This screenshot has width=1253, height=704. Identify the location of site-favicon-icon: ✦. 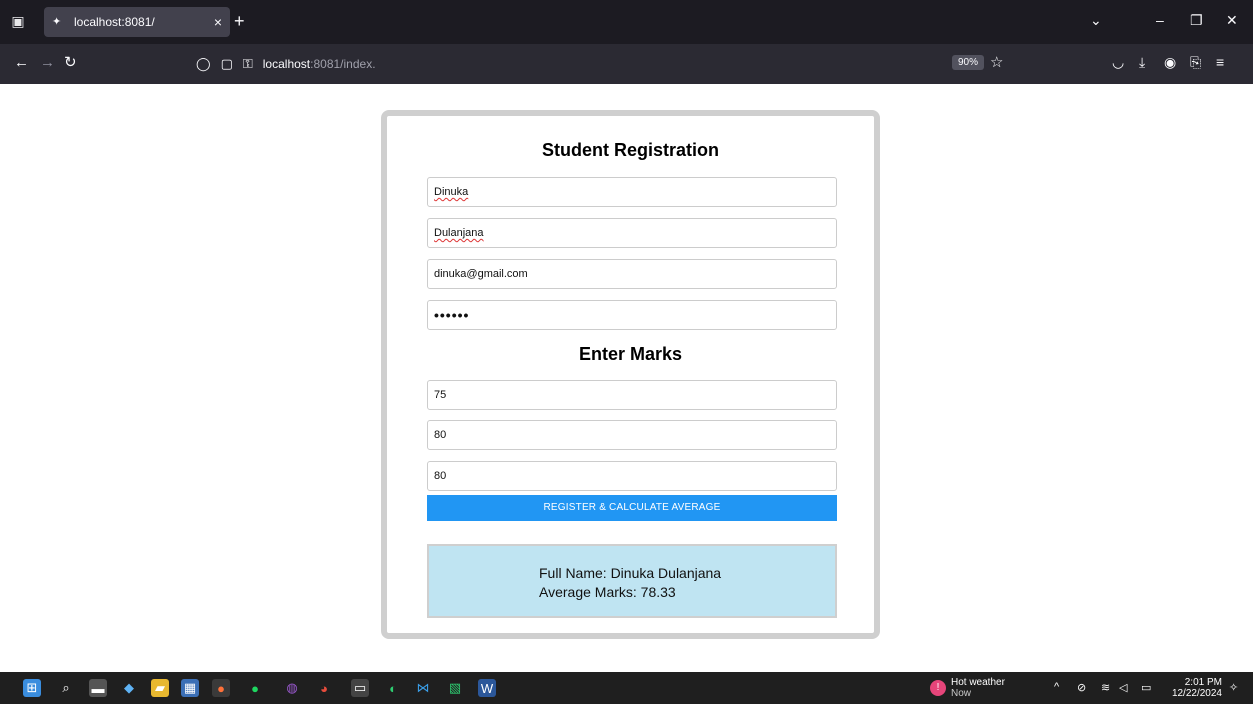
(57, 22).